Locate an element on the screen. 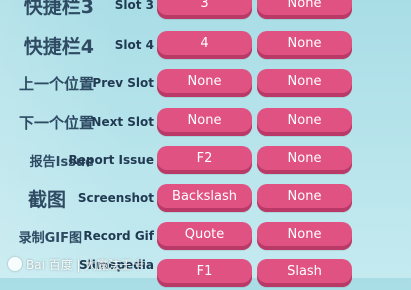 The height and width of the screenshot is (290, 411). row-label-en: Prev Slot is located at coordinates (123, 83).